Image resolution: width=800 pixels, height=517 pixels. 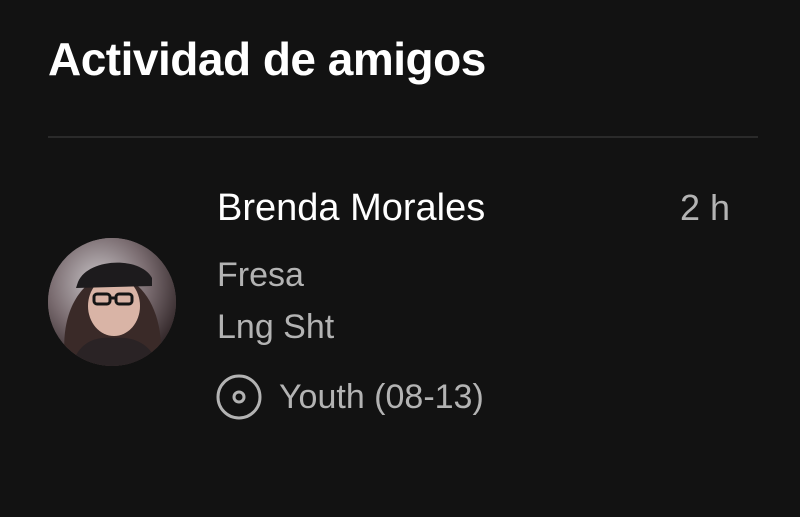 I want to click on playing-context: Youth (08-13), so click(x=349, y=397).